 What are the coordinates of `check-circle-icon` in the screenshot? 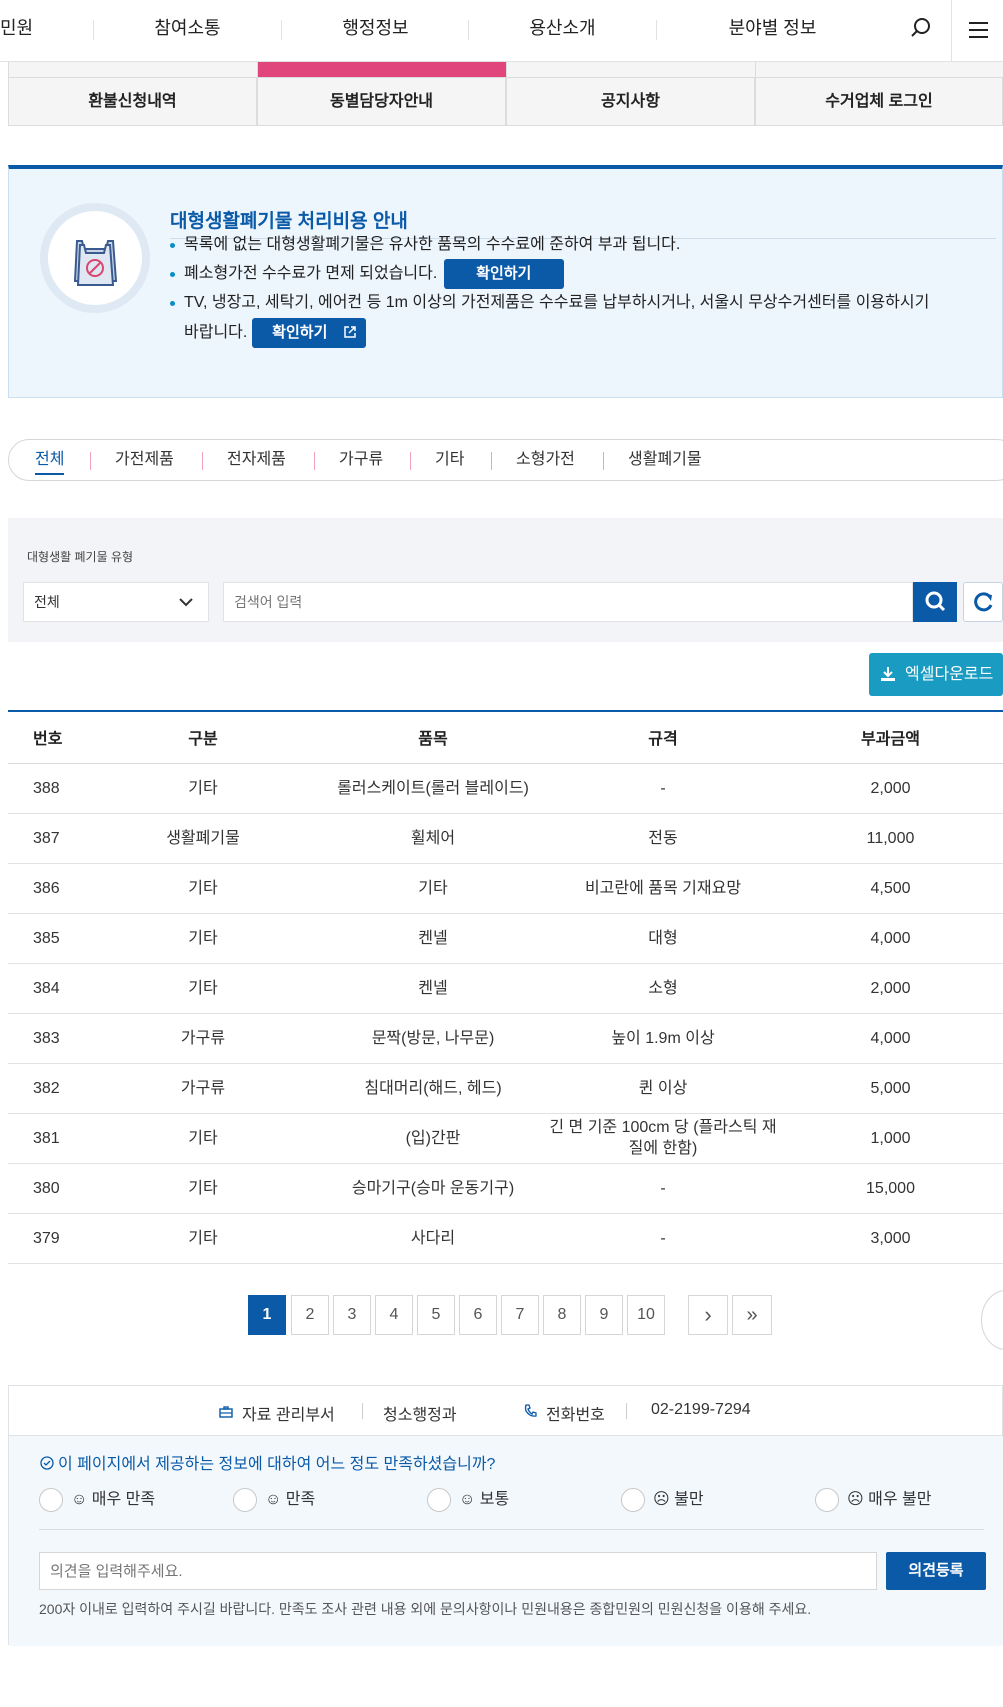 It's located at (47, 1463).